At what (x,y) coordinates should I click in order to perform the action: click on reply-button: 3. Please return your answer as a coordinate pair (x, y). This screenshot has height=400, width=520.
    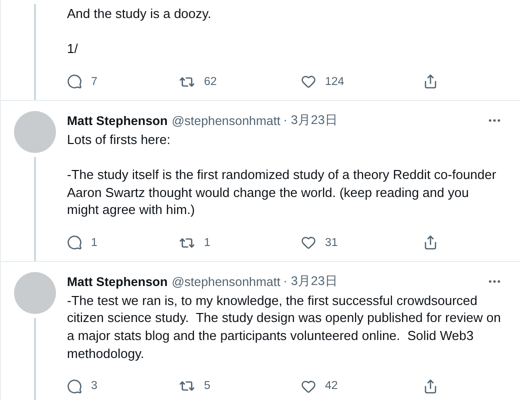
    Looking at the image, I should click on (82, 386).